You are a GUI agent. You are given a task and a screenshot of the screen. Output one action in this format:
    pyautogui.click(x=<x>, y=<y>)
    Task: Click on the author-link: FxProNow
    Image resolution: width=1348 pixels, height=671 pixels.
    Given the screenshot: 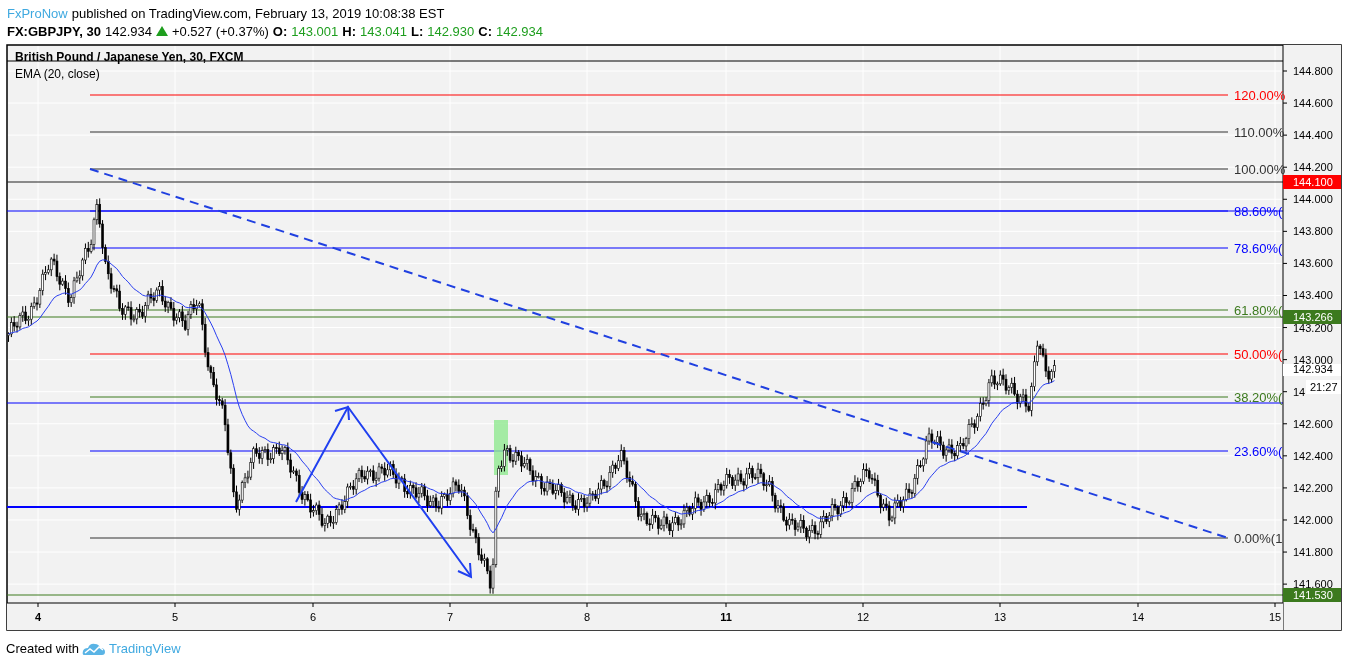 What is the action you would take?
    pyautogui.click(x=37, y=13)
    